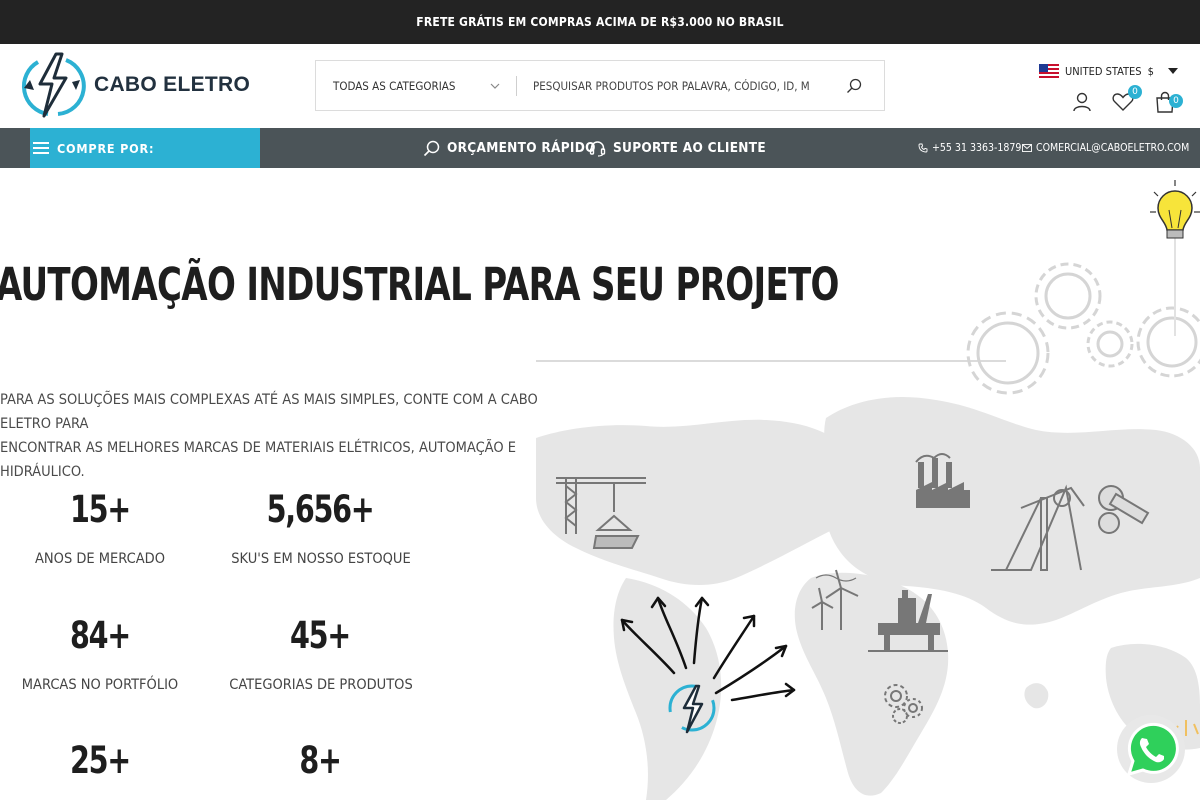  I want to click on user-icon, so click(1082, 102).